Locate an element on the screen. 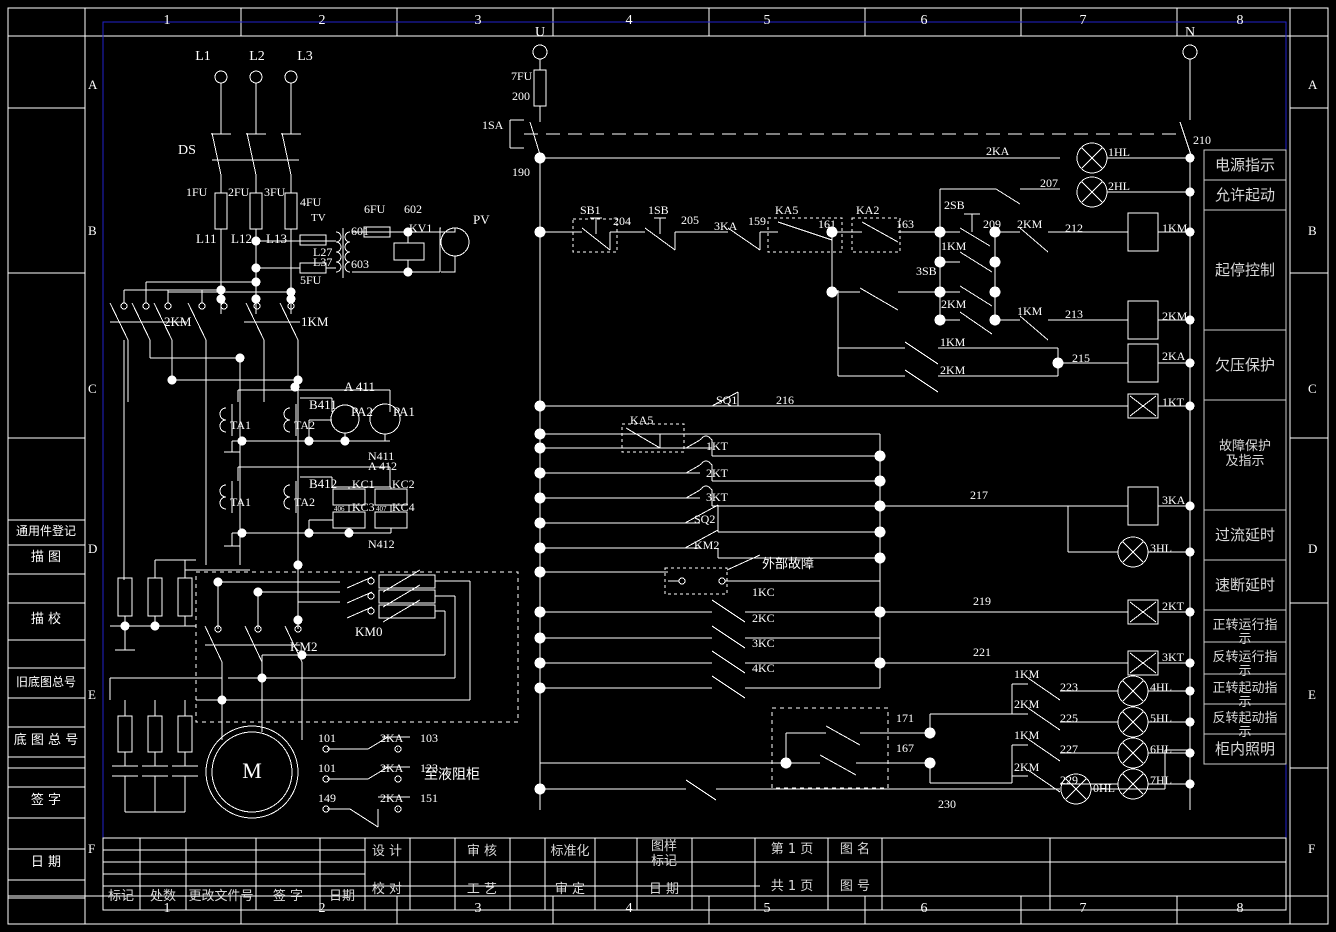 Image resolution: width=1336 pixels, height=932 pixels. relay-label-kc4: KC4 is located at coordinates (403, 507).